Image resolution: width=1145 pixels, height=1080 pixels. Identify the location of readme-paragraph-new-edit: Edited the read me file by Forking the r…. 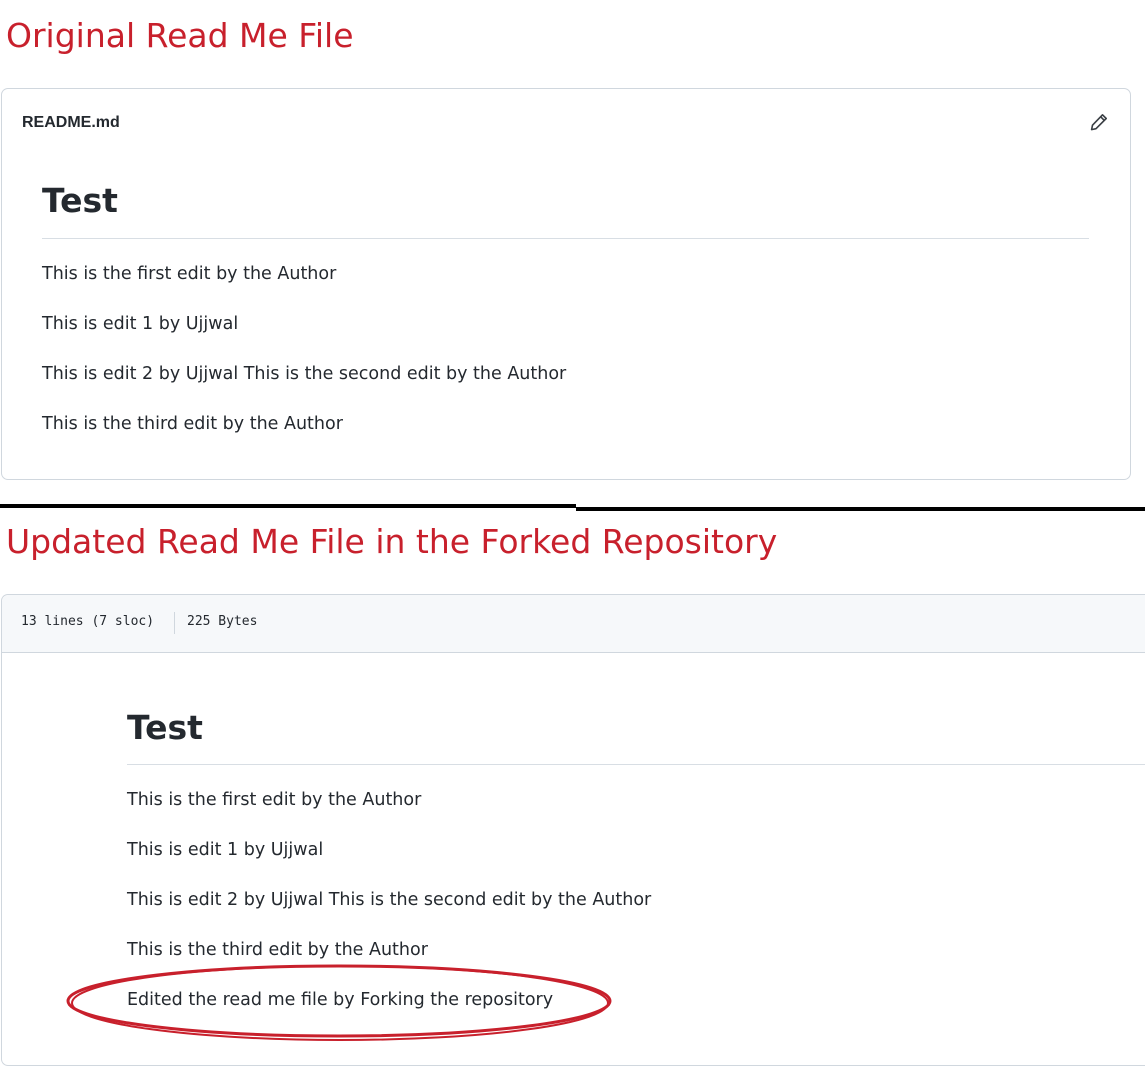
(340, 1000).